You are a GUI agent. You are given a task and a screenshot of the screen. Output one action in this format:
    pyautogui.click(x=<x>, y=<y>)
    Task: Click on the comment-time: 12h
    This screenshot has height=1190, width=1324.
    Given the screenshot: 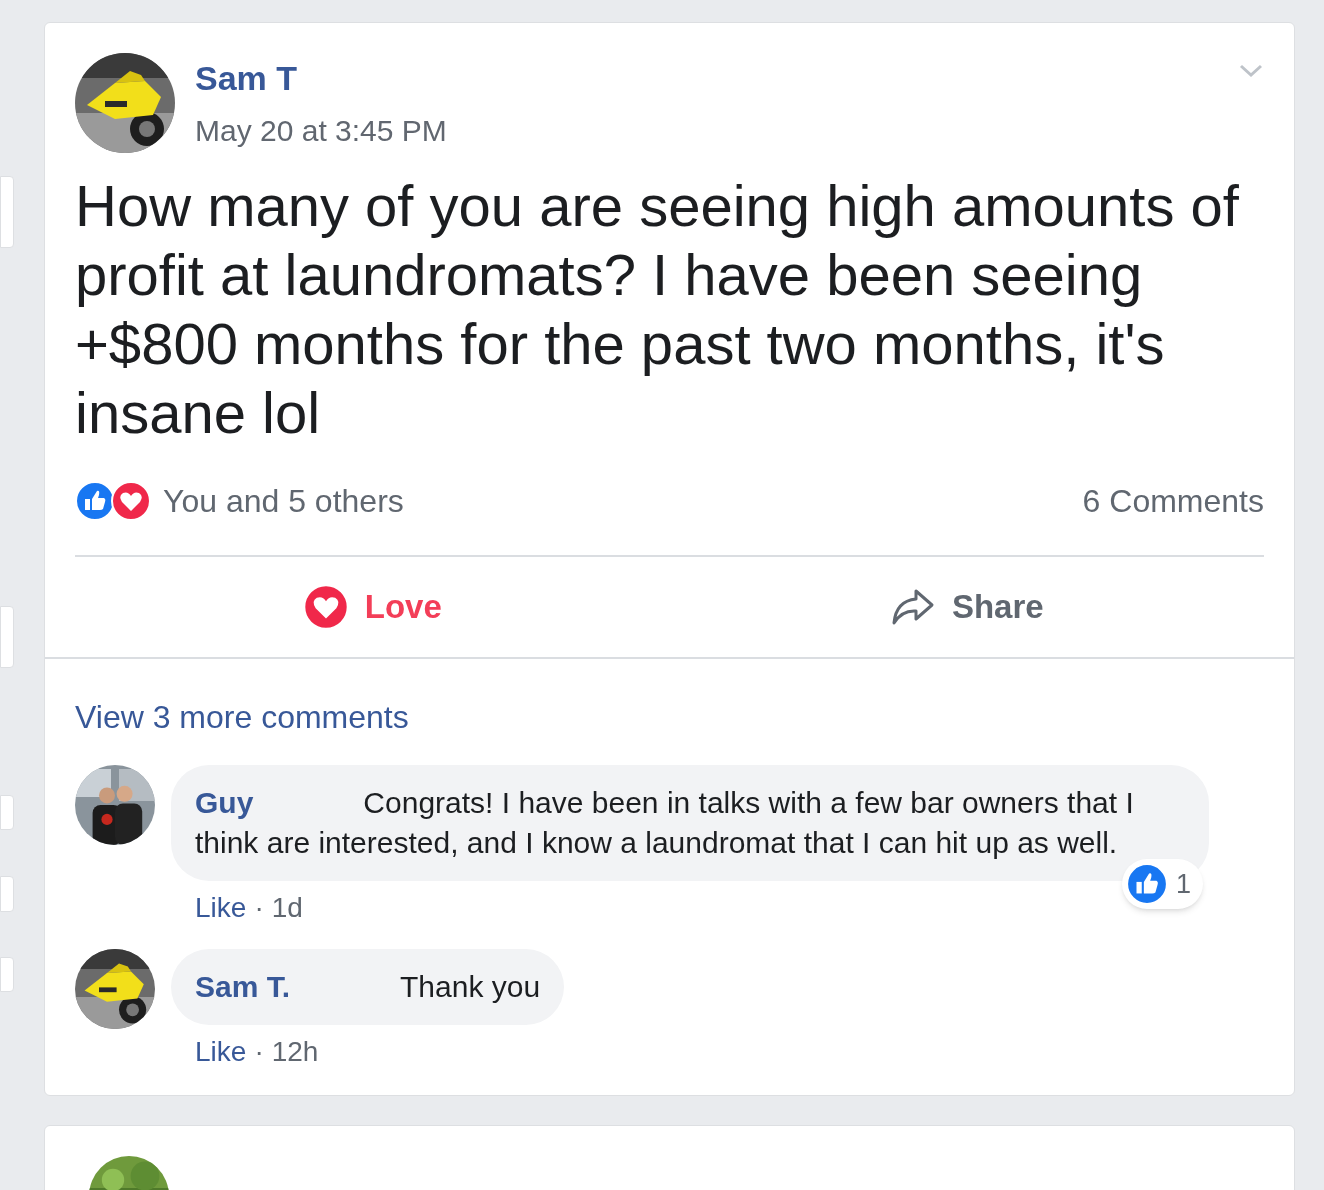 What is the action you would take?
    pyautogui.click(x=295, y=1052)
    